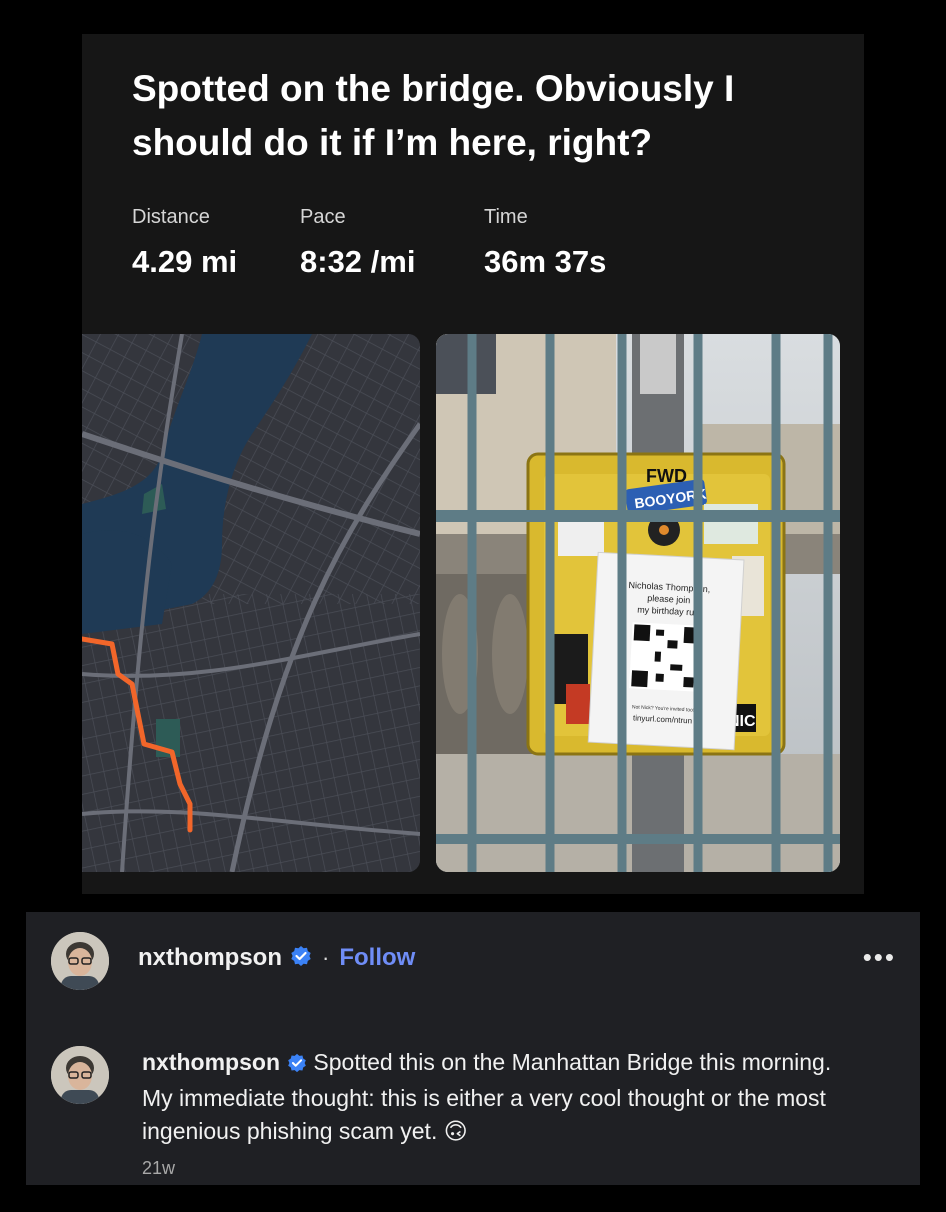 This screenshot has height=1212, width=946. I want to click on post-header: nxthompson · Follow, so click(276, 958).